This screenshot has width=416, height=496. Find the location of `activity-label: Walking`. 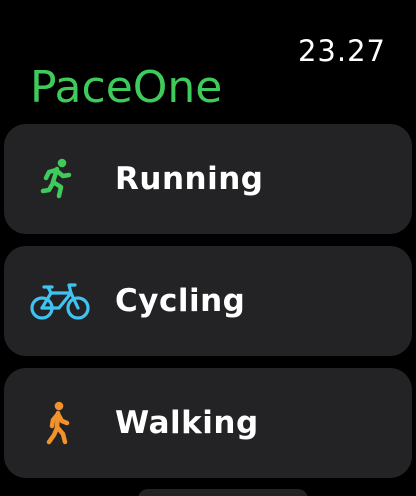

activity-label: Walking is located at coordinates (187, 423).